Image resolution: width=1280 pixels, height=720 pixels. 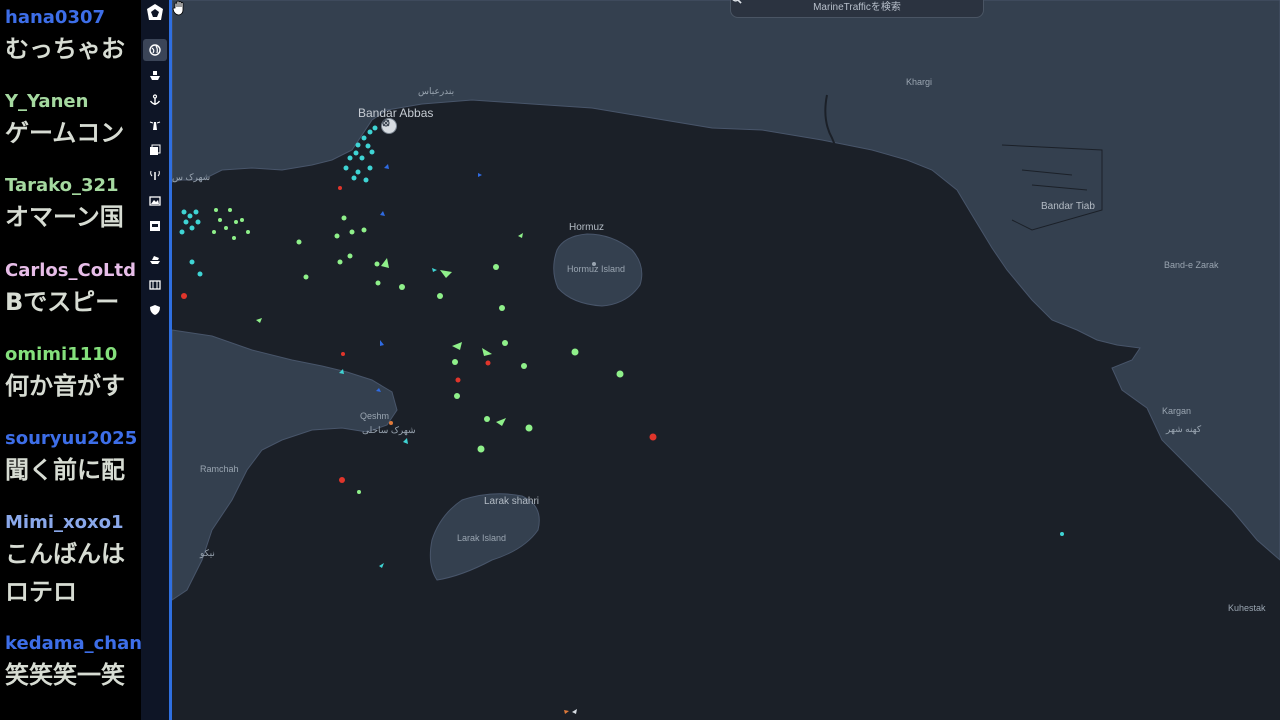 I want to click on place-label: کهنه شهر, so click(x=1184, y=429).